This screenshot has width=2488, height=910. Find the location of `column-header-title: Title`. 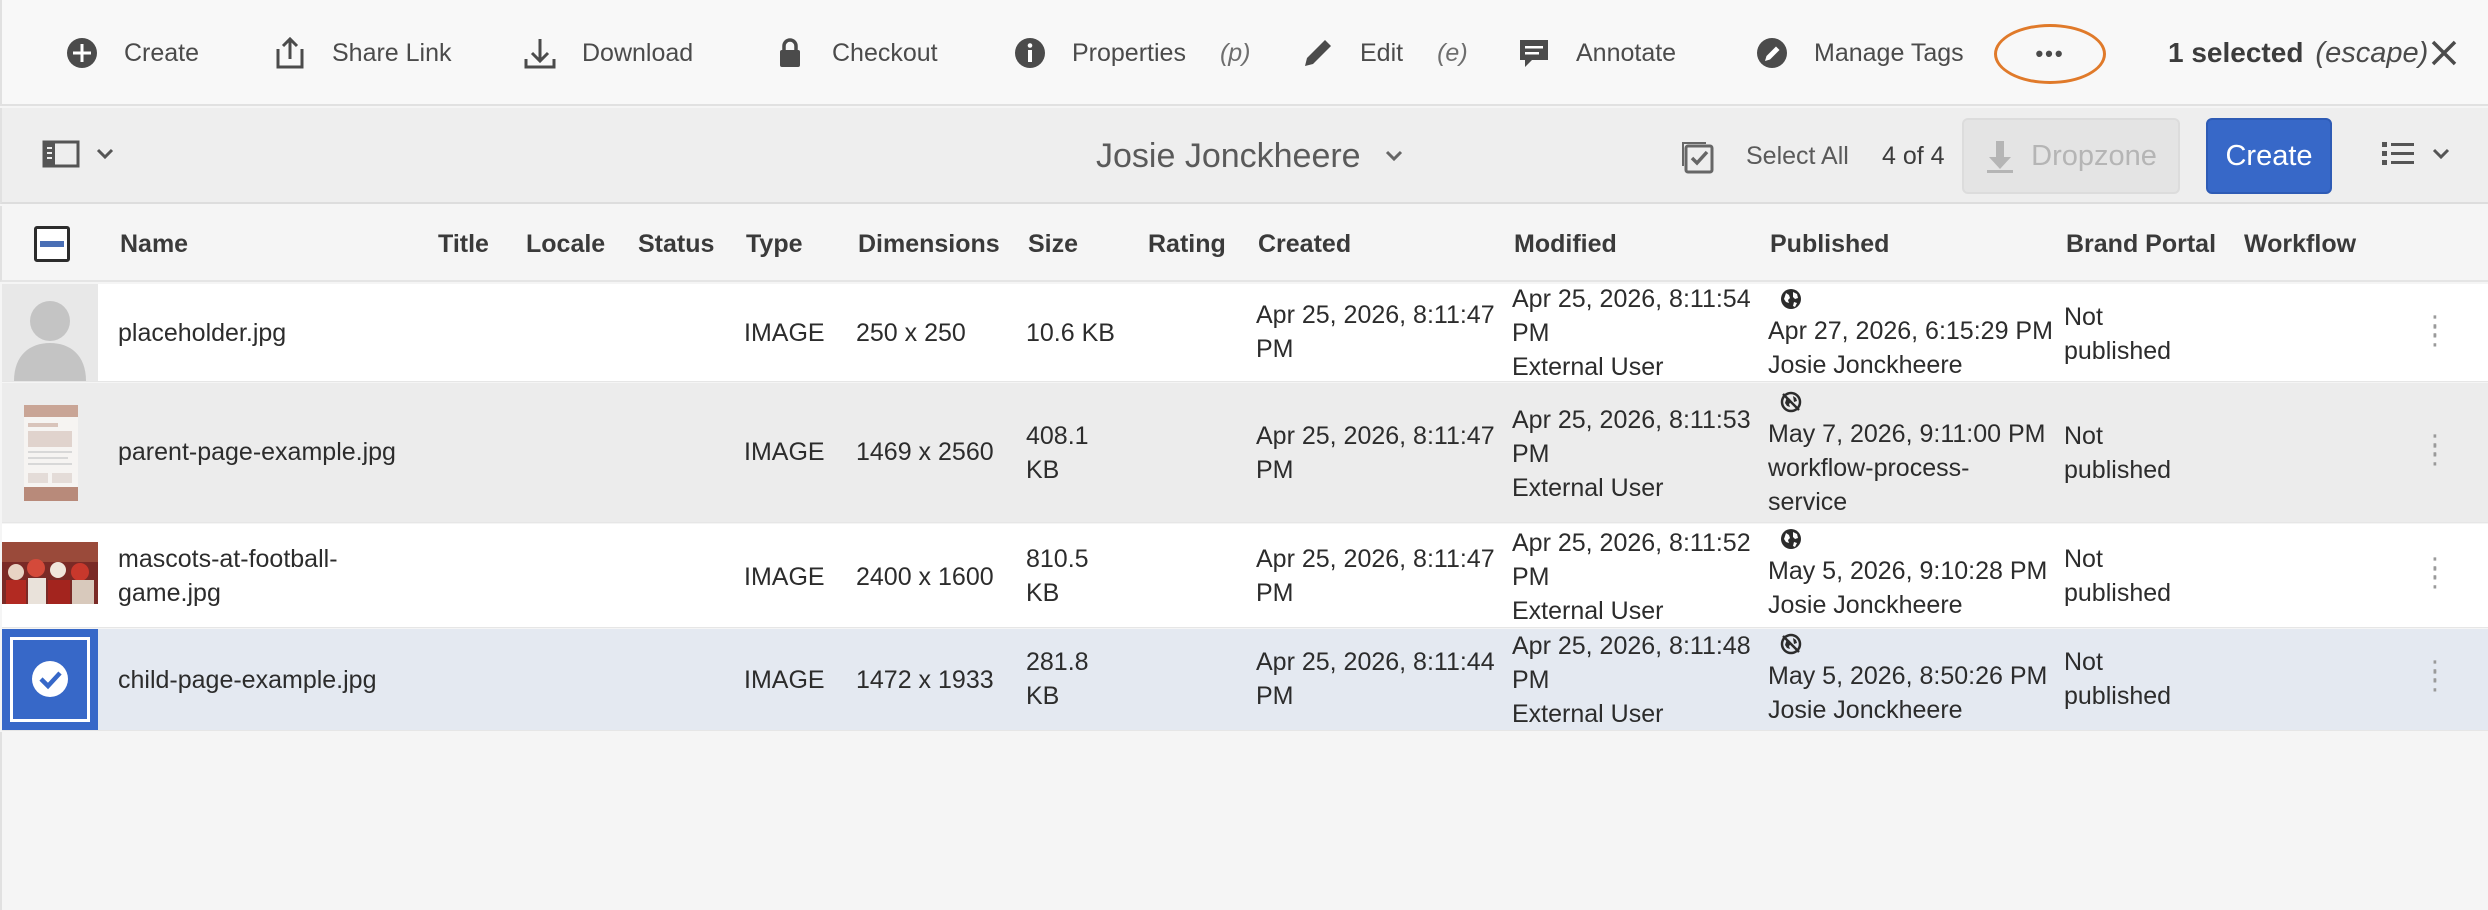

column-header-title: Title is located at coordinates (463, 244).